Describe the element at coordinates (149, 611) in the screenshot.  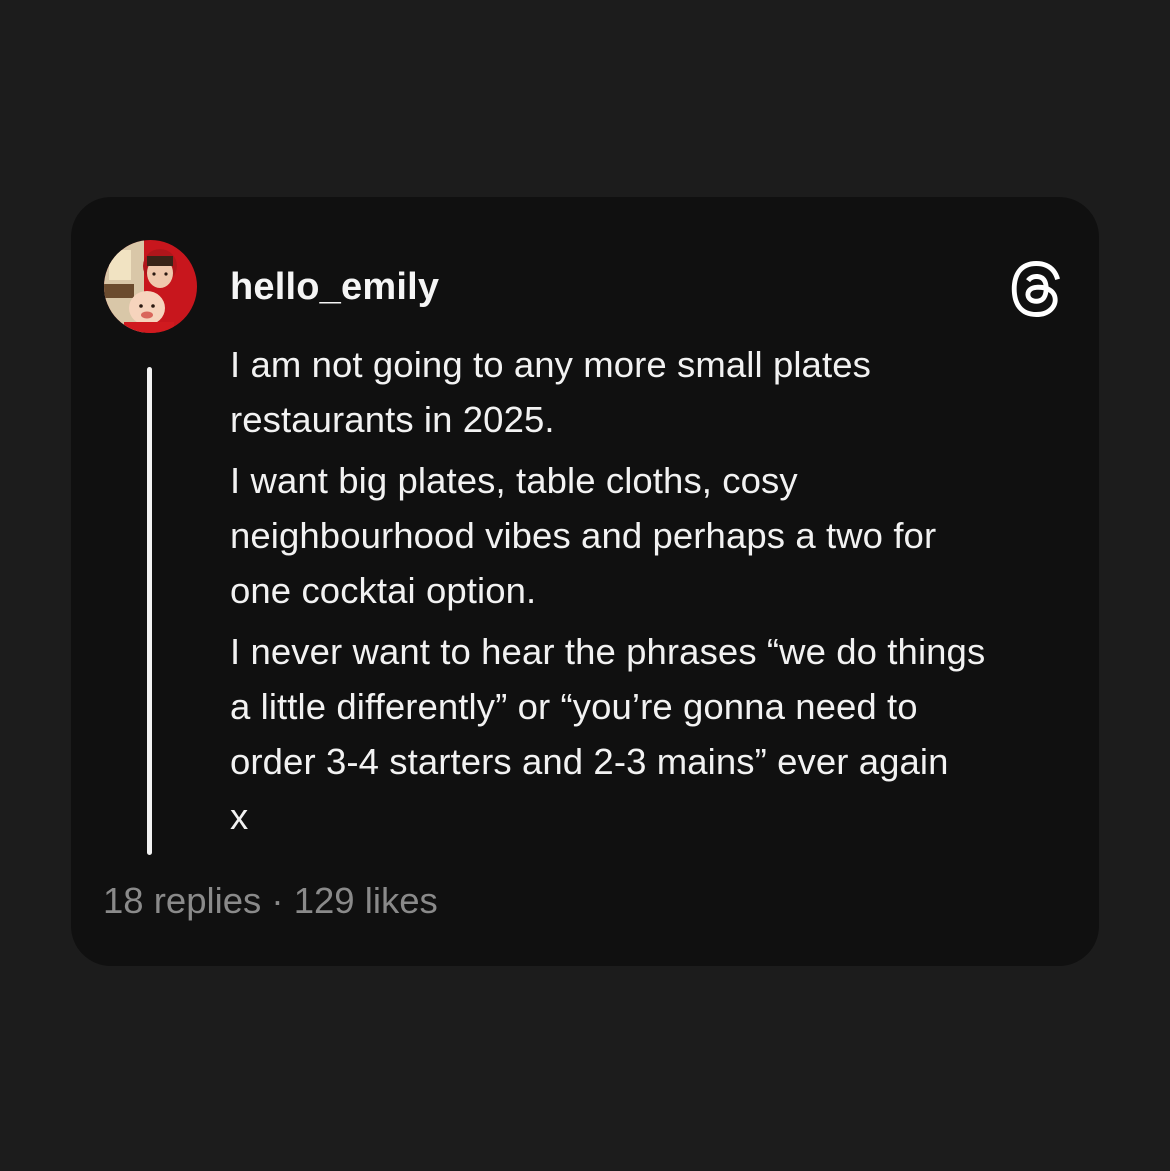
I see `thread-connector-line` at that location.